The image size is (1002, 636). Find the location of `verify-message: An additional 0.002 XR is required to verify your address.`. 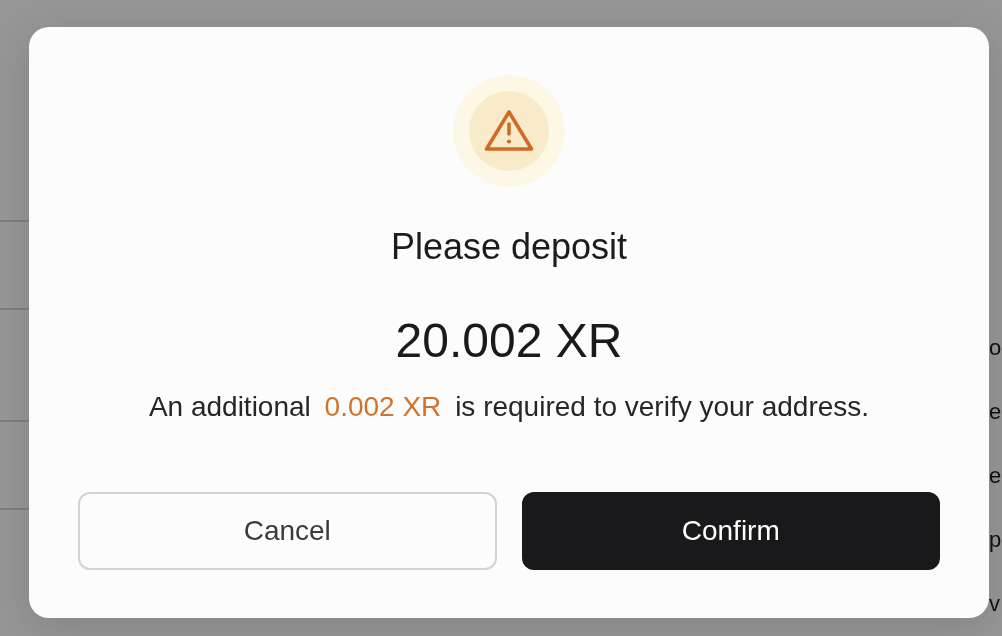

verify-message: An additional 0.002 XR is required to verify your address. is located at coordinates (509, 407).